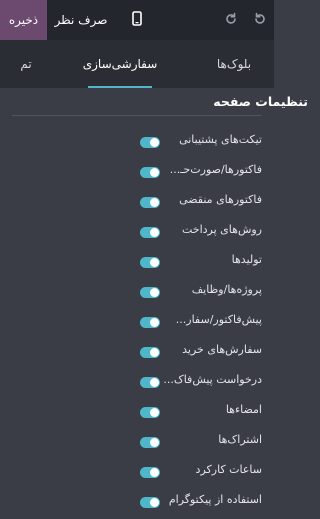 The height and width of the screenshot is (519, 320). I want to click on section-title: تنظیمات صفحه, so click(260, 101).